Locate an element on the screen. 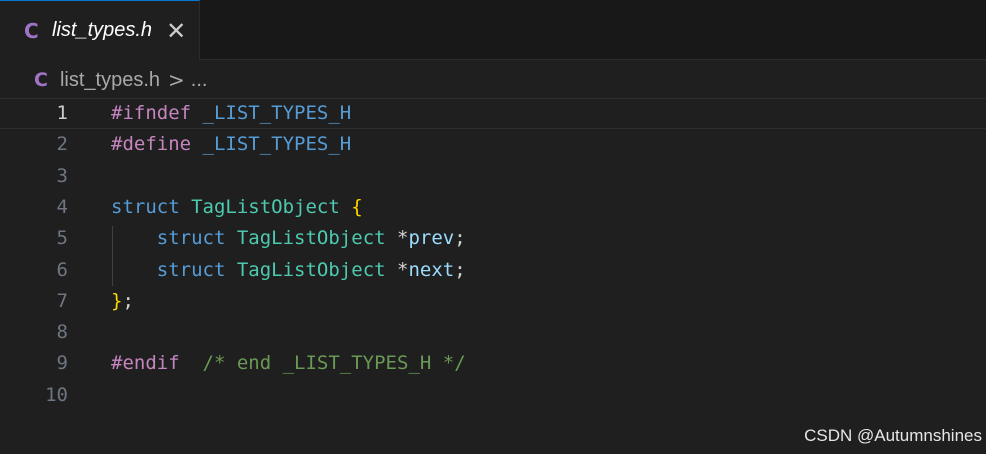  tab-list-types-h: C list_types.h ✕ is located at coordinates (100, 30).